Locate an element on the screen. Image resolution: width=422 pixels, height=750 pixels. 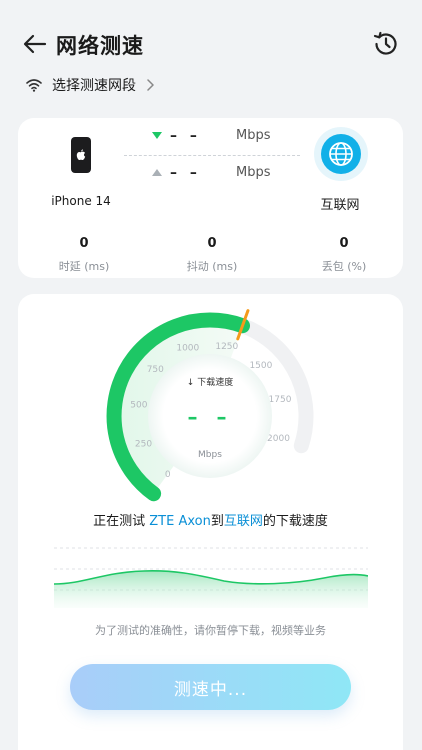
history-icon is located at coordinates (385, 43).